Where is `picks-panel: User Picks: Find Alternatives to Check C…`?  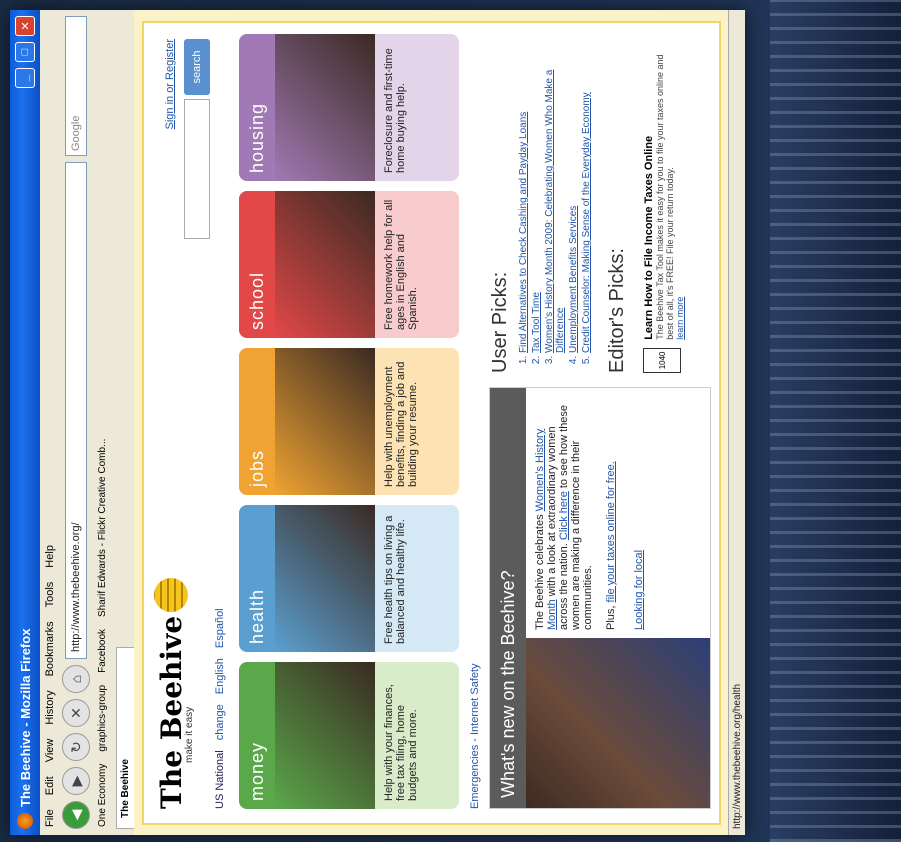
picks-panel: User Picks: Find Alternatives to Check C… is located at coordinates (599, 208).